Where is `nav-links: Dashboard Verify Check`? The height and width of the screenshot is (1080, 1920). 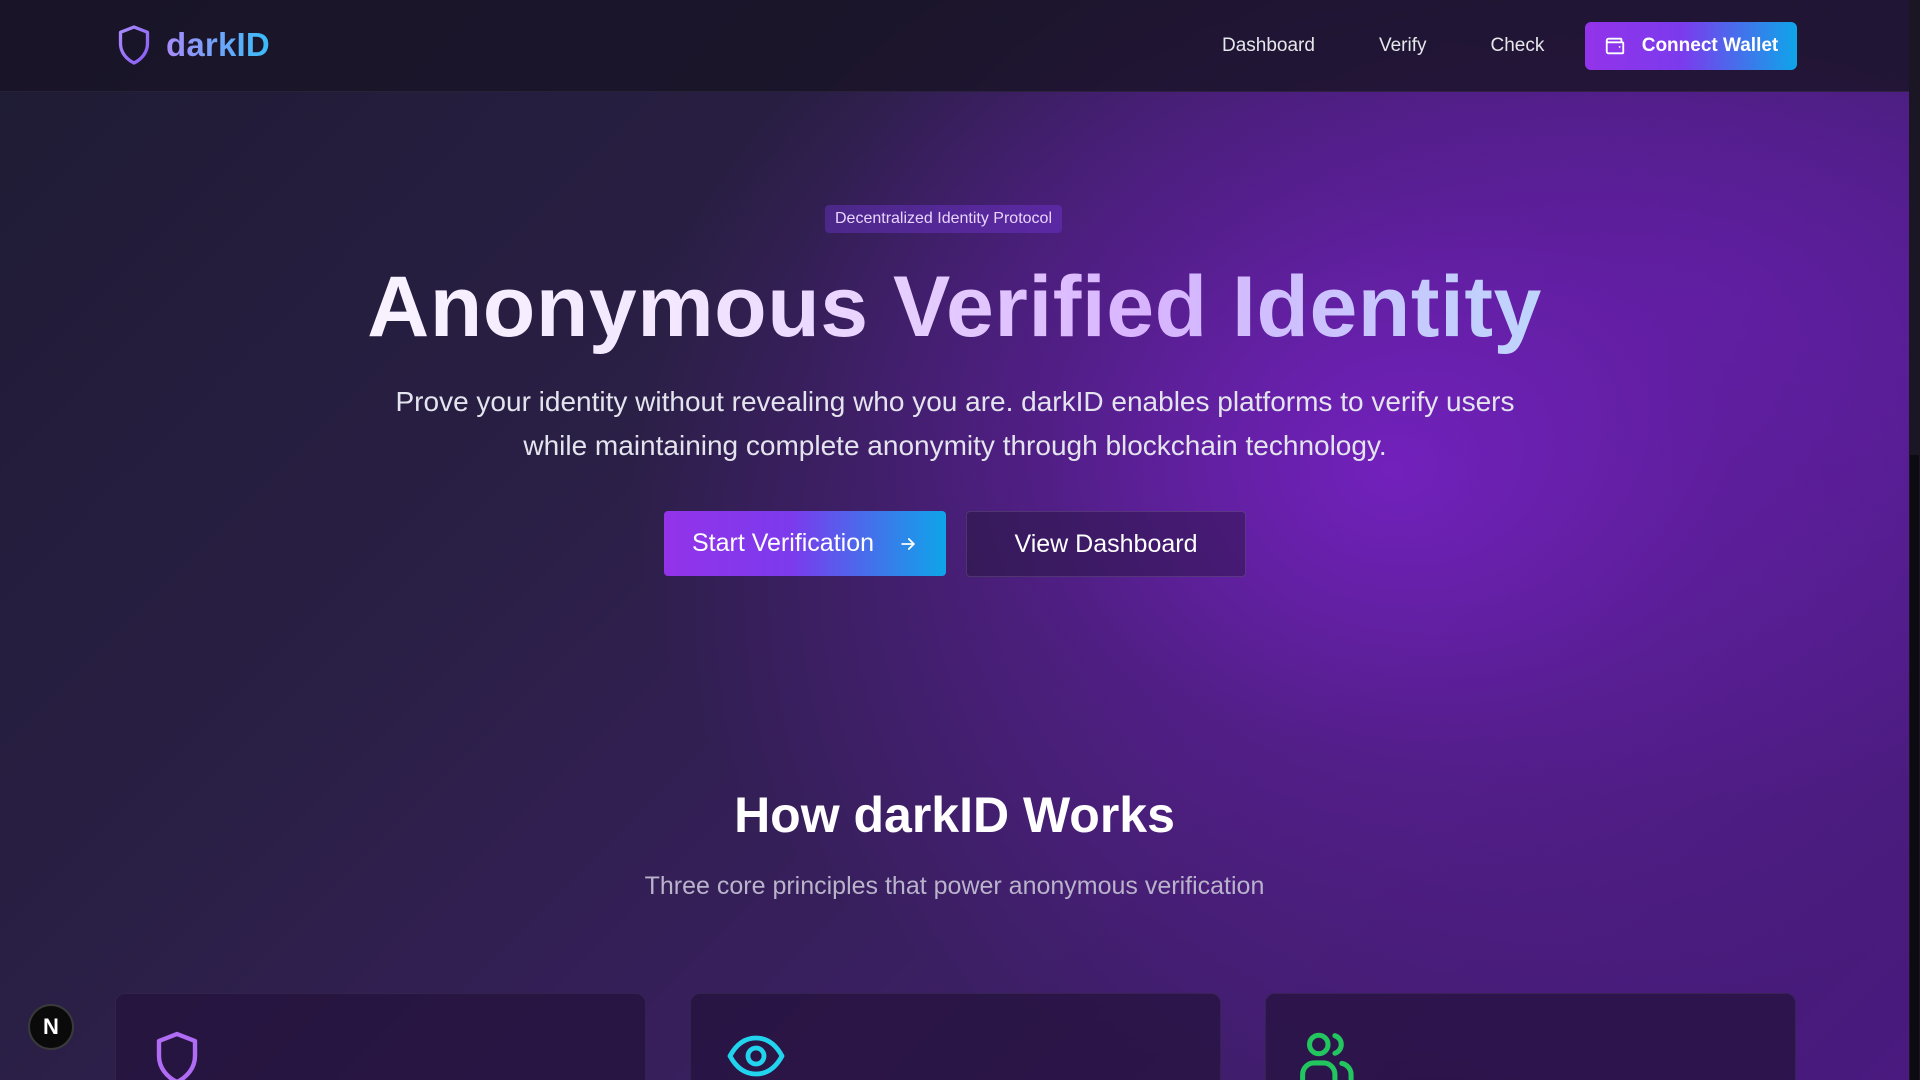 nav-links: Dashboard Verify Check is located at coordinates (1383, 46).